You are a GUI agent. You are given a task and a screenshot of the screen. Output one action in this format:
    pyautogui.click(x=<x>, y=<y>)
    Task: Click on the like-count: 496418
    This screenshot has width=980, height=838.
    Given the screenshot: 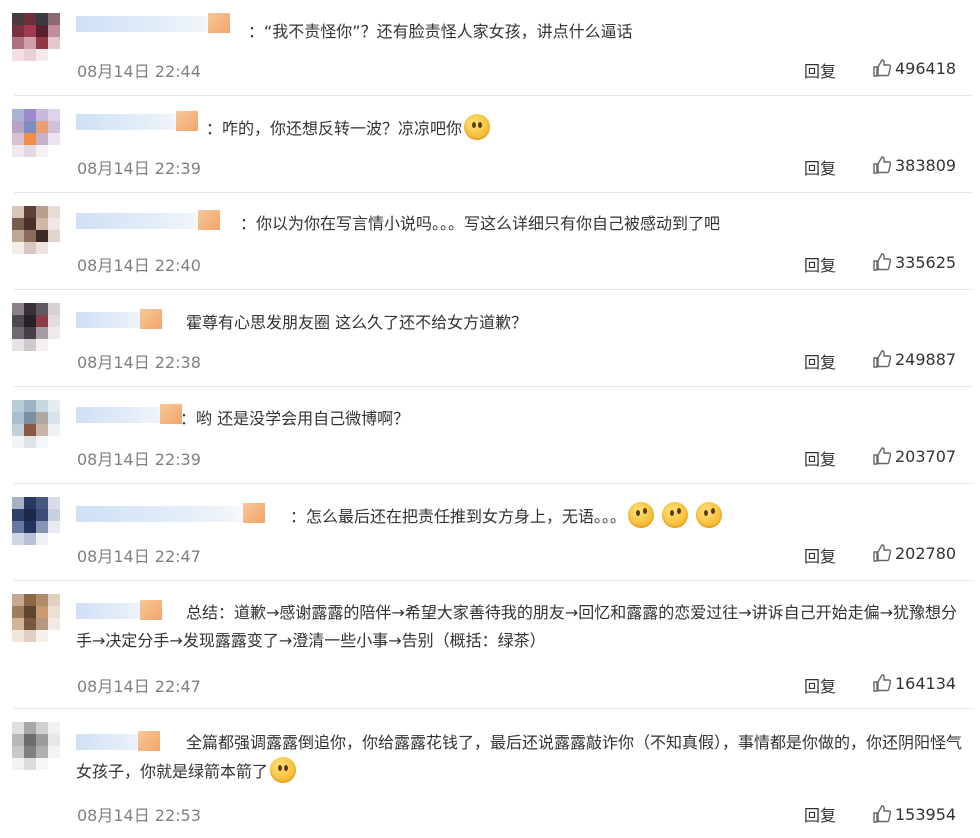 What is the action you would take?
    pyautogui.click(x=926, y=68)
    